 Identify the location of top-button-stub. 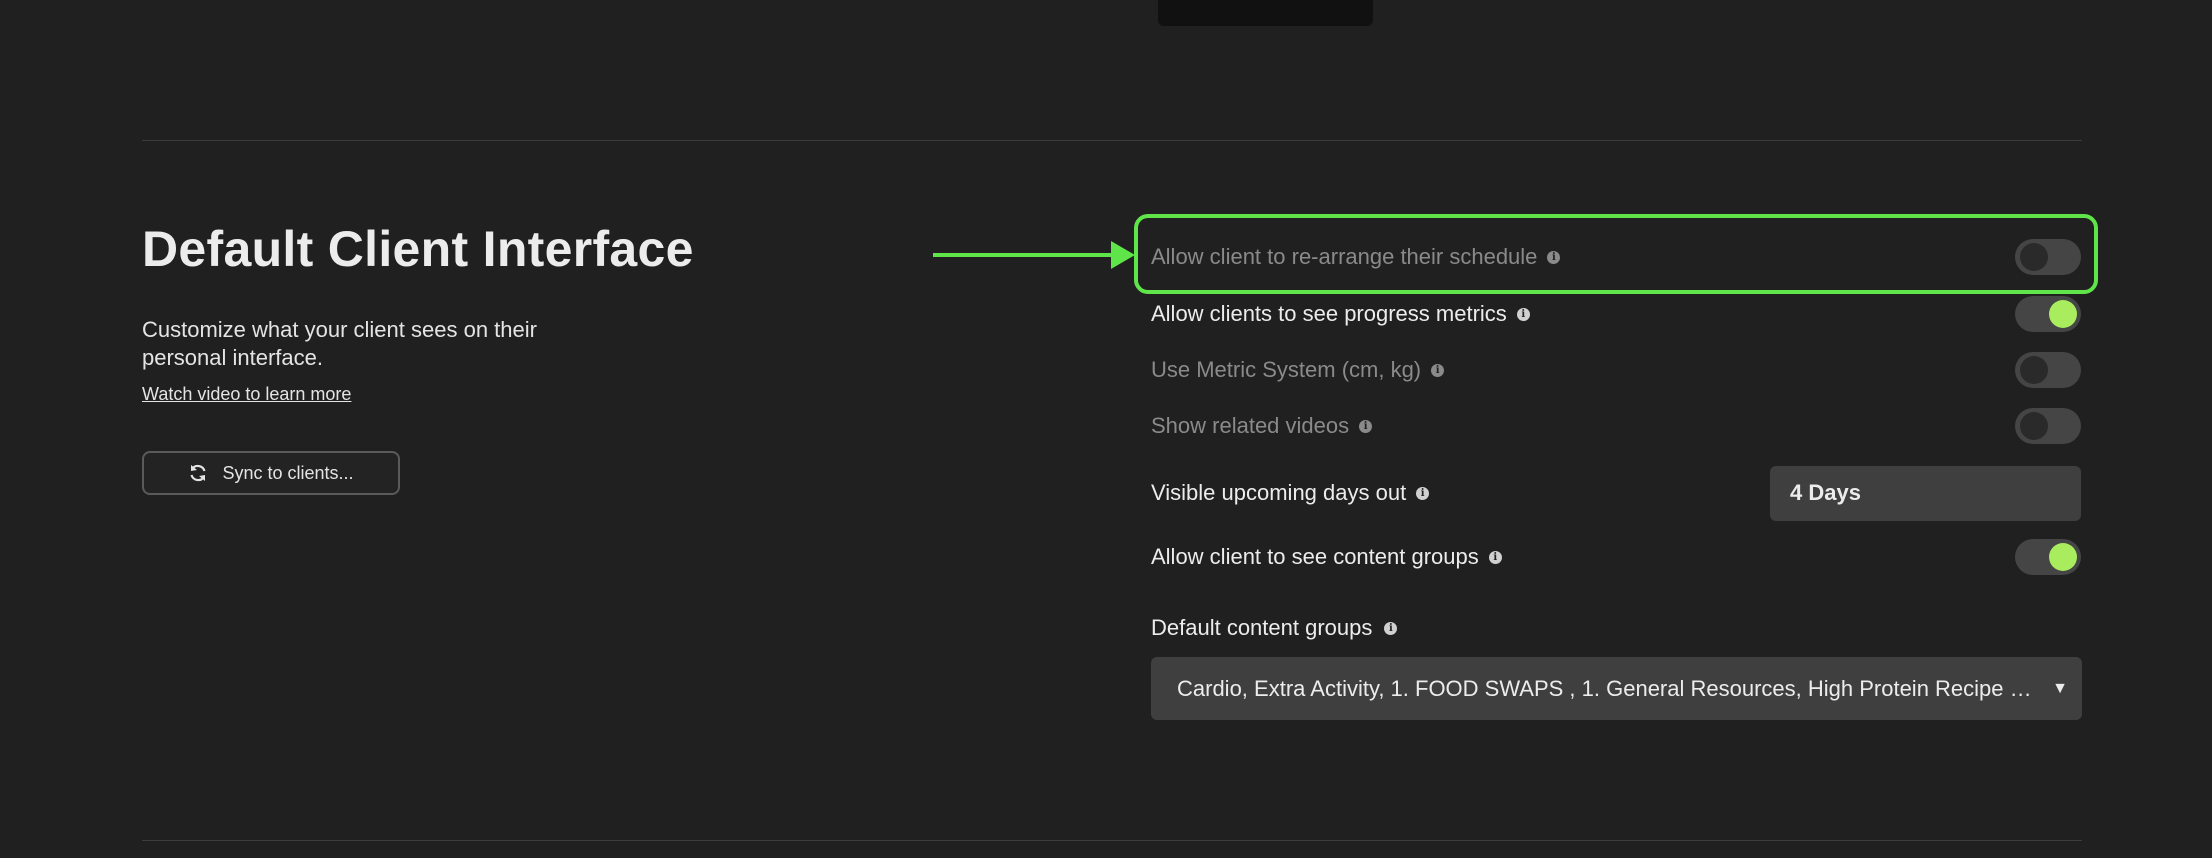
(1265, 13).